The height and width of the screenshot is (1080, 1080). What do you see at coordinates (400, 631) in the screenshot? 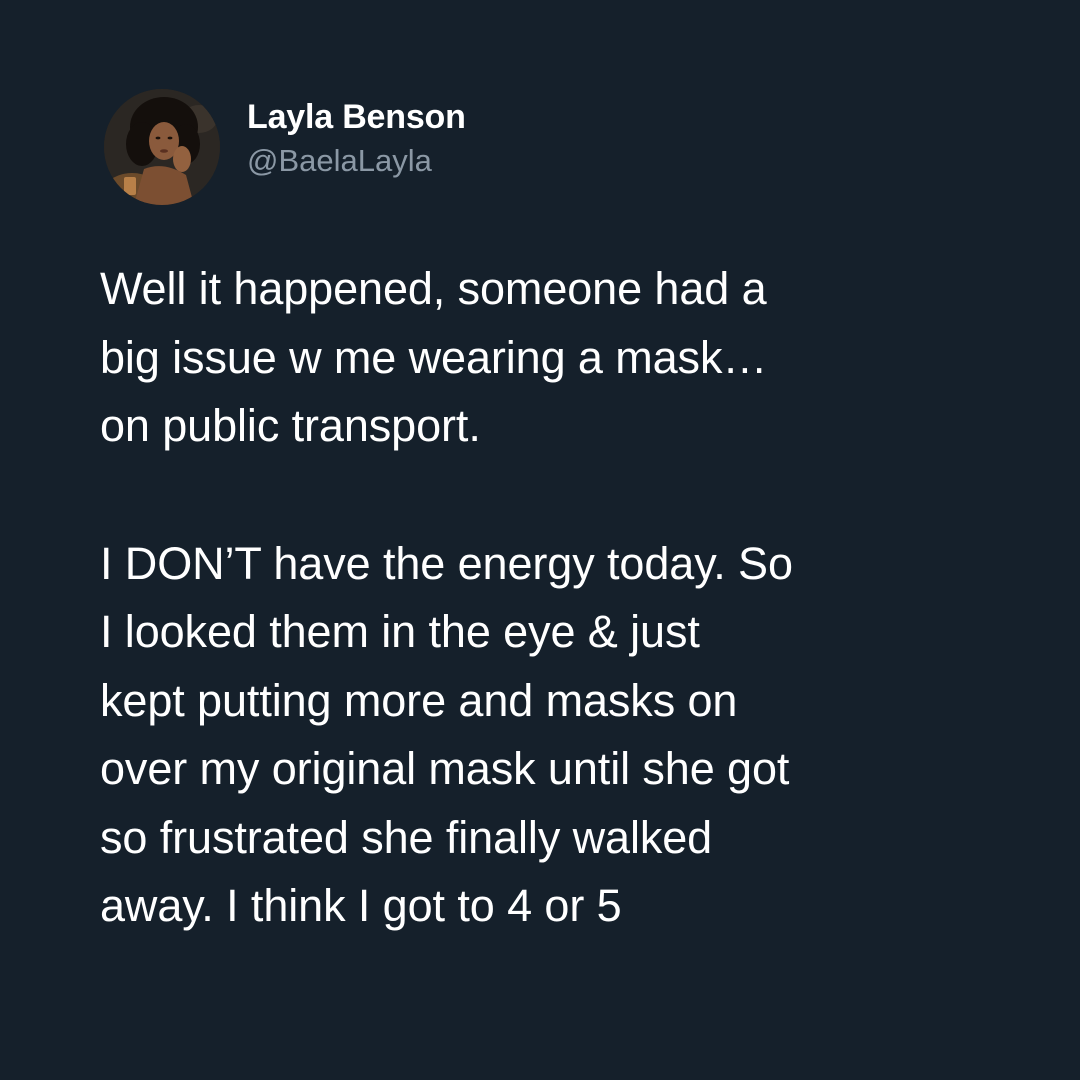
I see `tweet-line: I looked them in the eye & just` at bounding box center [400, 631].